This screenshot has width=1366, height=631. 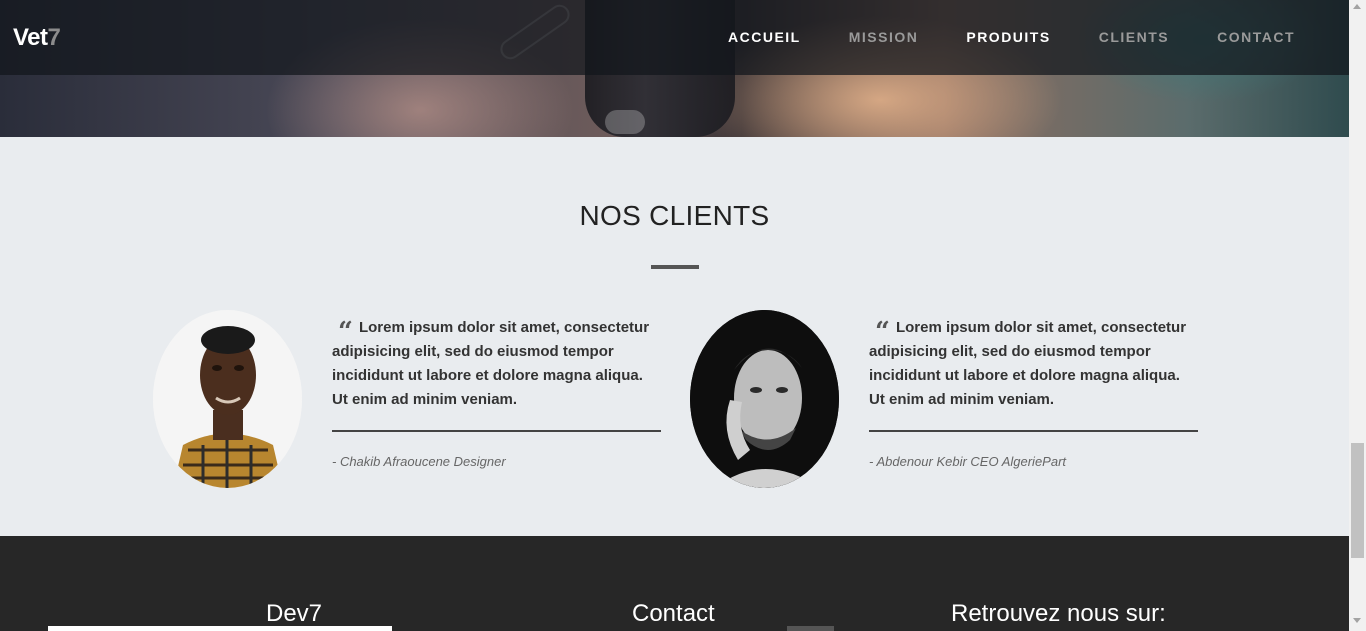 What do you see at coordinates (968, 461) in the screenshot?
I see `testimonial-author: - Abdenour Kebir CEO AlgeriePart` at bounding box center [968, 461].